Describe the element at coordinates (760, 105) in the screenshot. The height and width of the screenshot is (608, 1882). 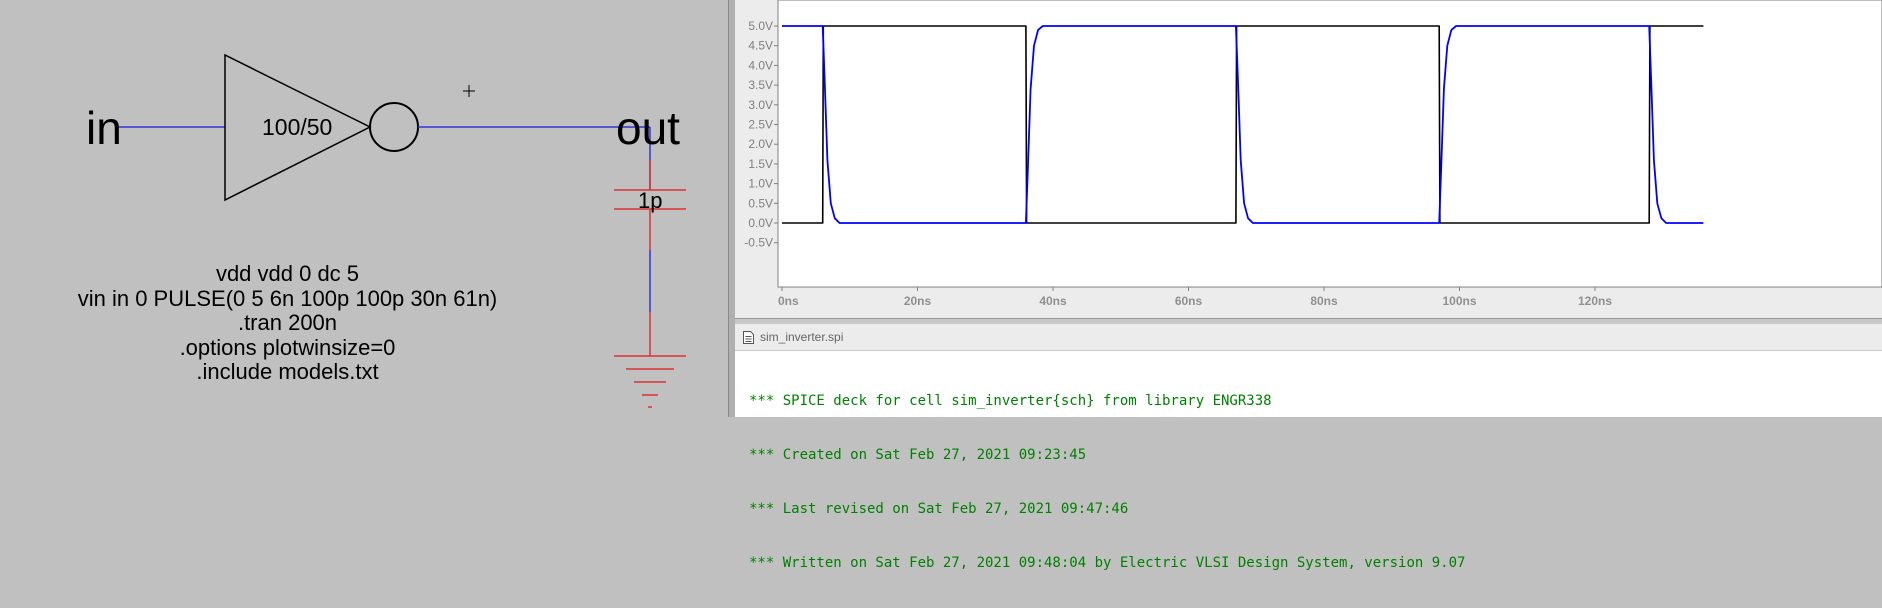
I see `y-tick-label: 3.0V` at that location.